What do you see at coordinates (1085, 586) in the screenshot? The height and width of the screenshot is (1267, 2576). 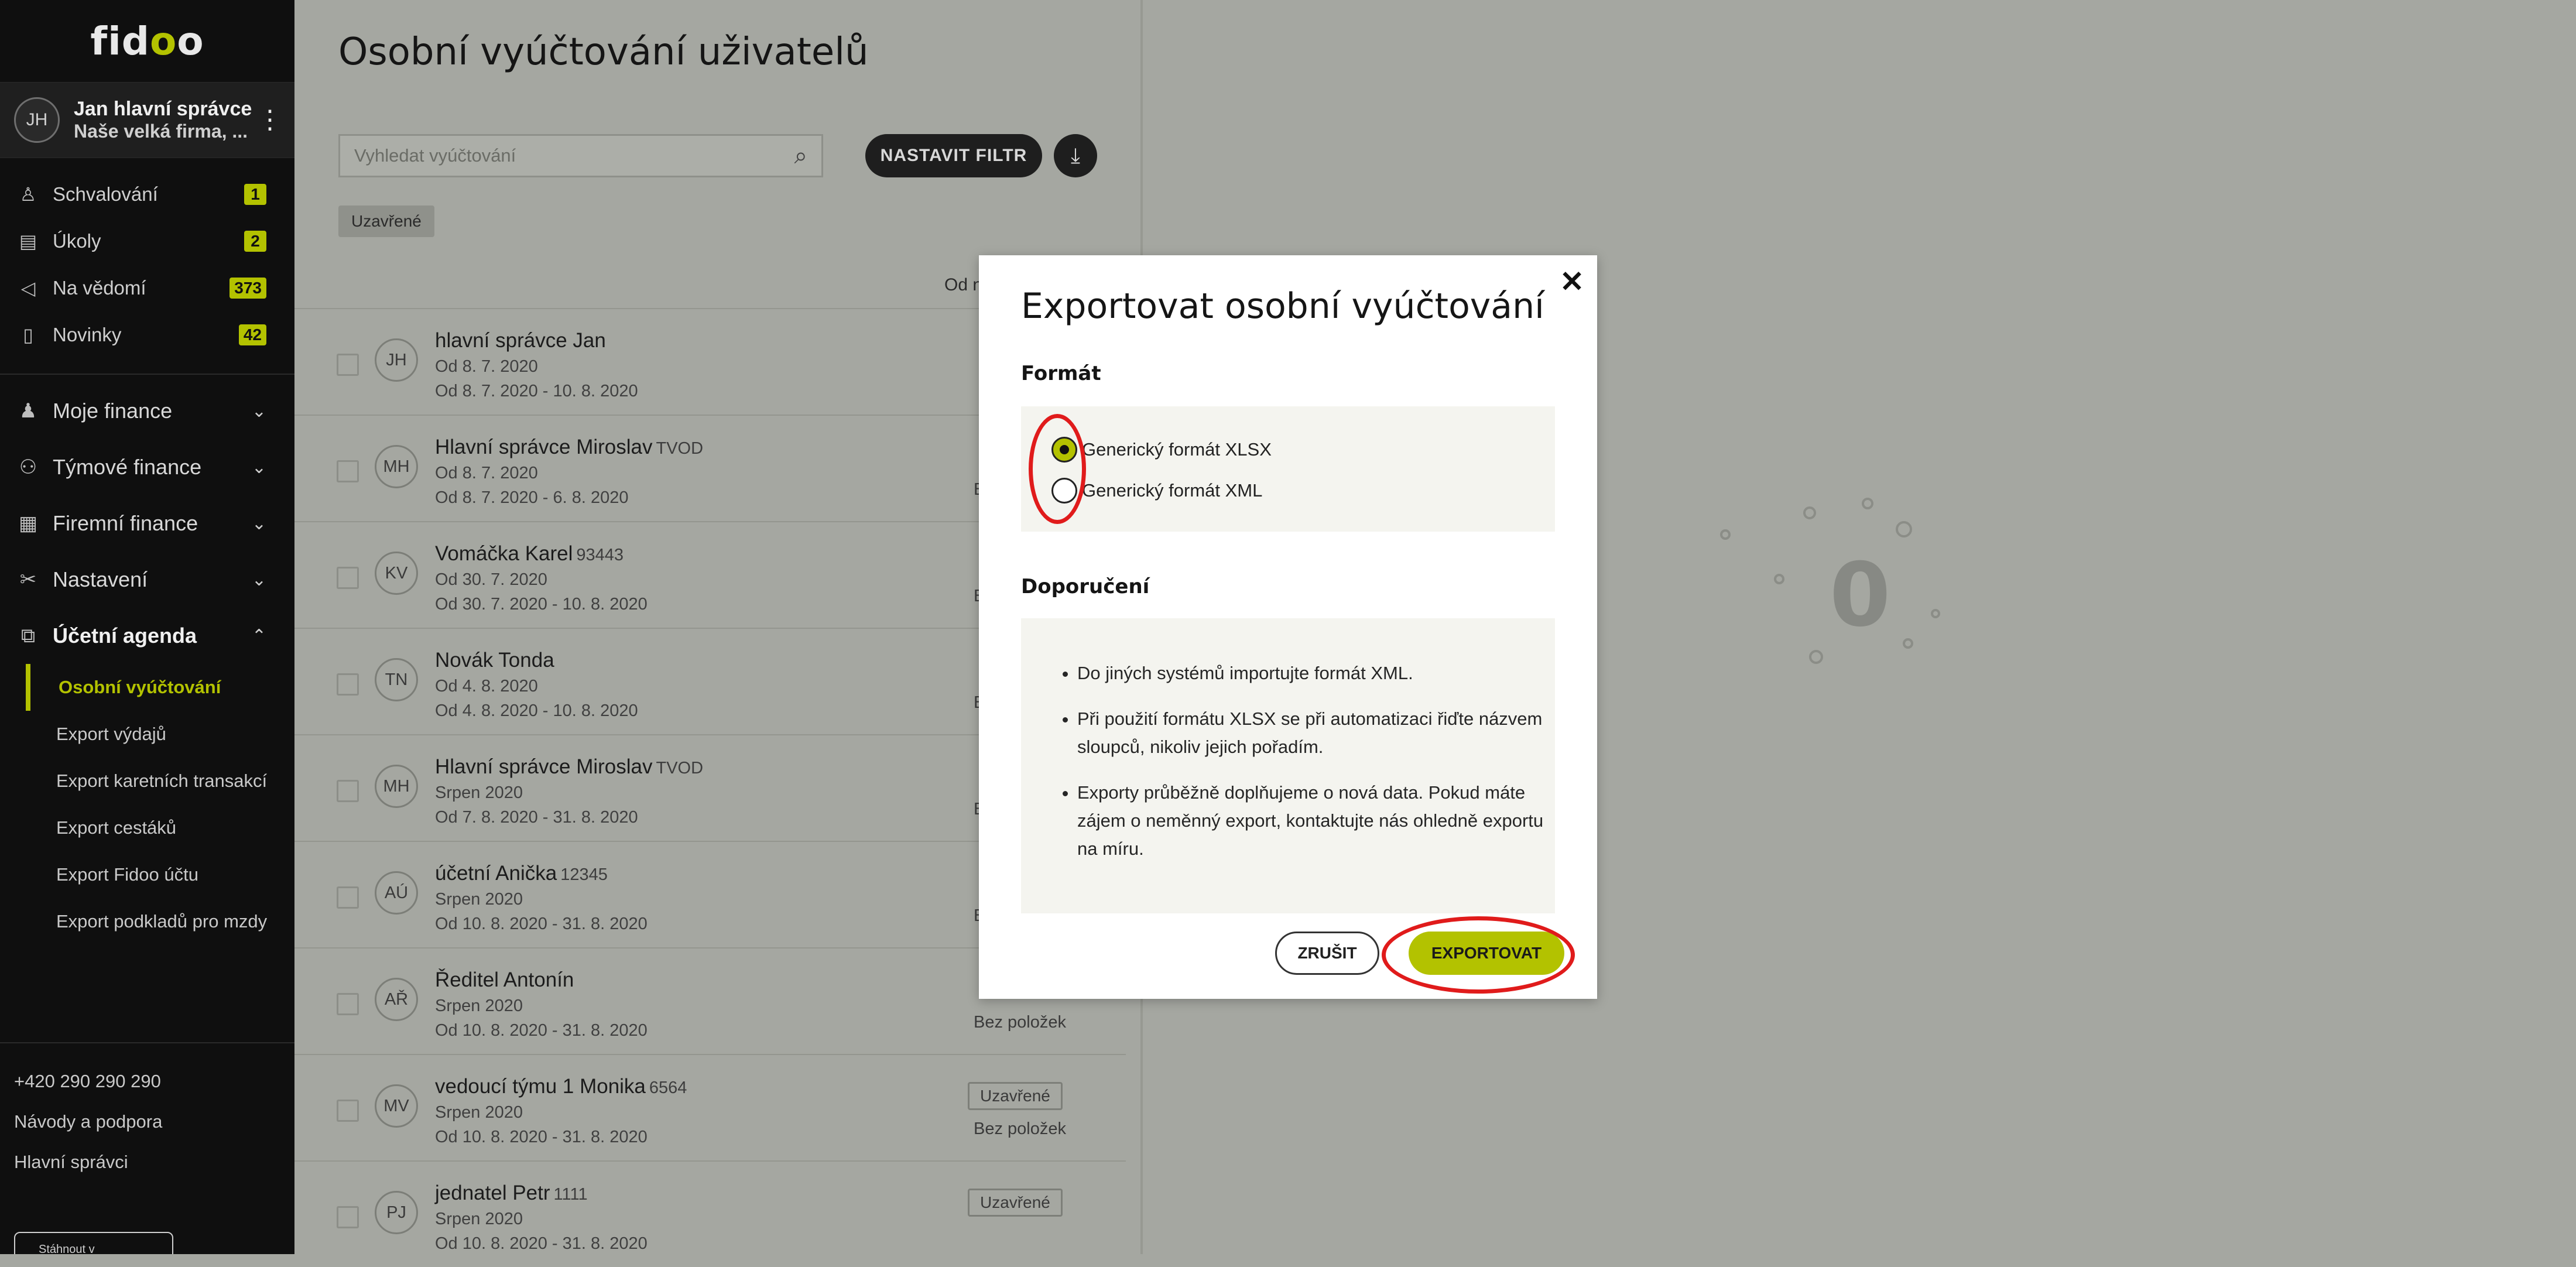 I see `recommendation-heading: Doporučení` at bounding box center [1085, 586].